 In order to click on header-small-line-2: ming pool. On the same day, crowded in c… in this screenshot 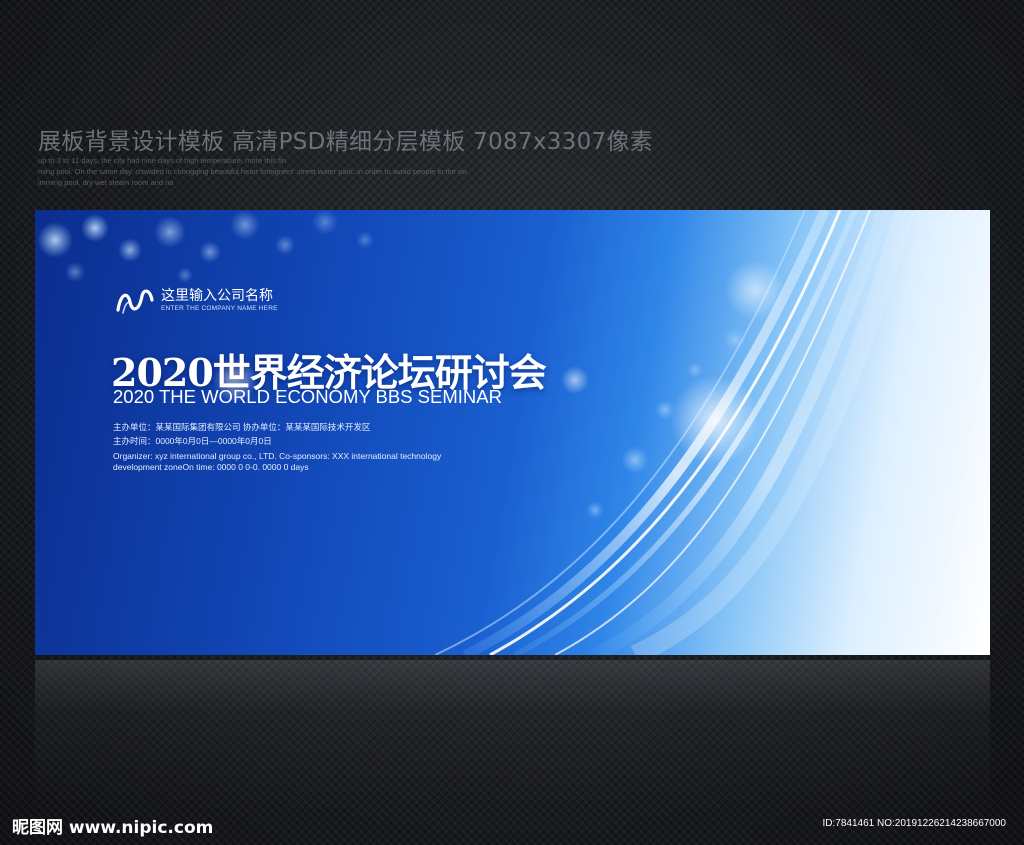, I will do `click(253, 171)`.